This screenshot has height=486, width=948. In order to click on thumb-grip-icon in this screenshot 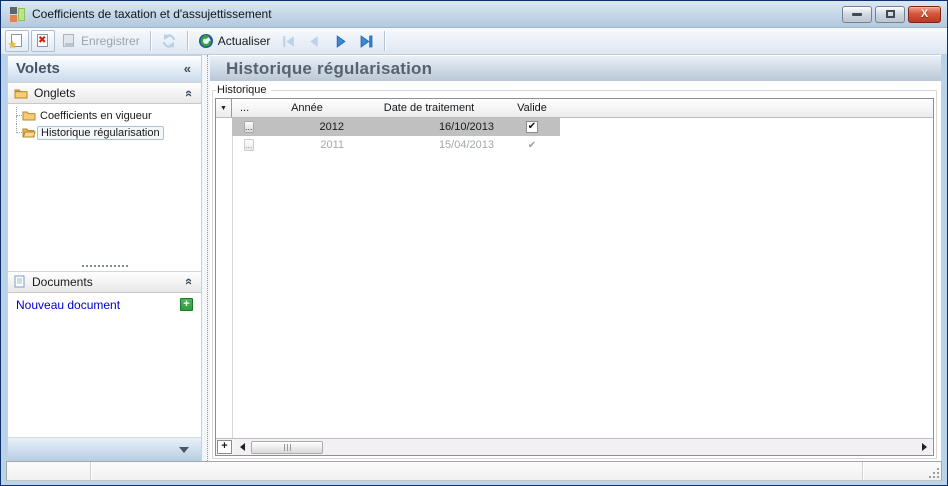, I will do `click(287, 447)`.